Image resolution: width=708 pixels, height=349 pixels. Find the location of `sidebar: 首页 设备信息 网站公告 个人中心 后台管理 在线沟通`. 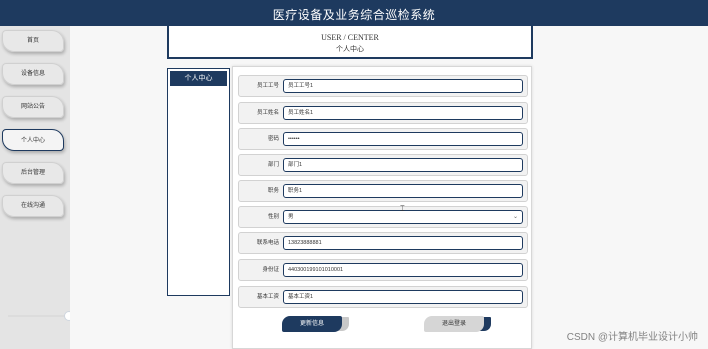

sidebar: 首页 设备信息 网站公告 个人中心 后台管理 在线沟通 is located at coordinates (37, 187).